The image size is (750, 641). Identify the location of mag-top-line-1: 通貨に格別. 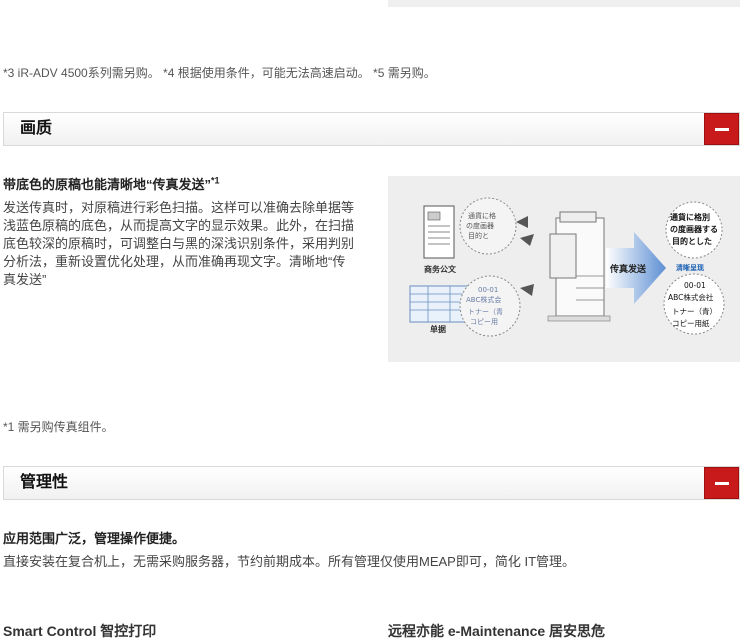
(690, 217).